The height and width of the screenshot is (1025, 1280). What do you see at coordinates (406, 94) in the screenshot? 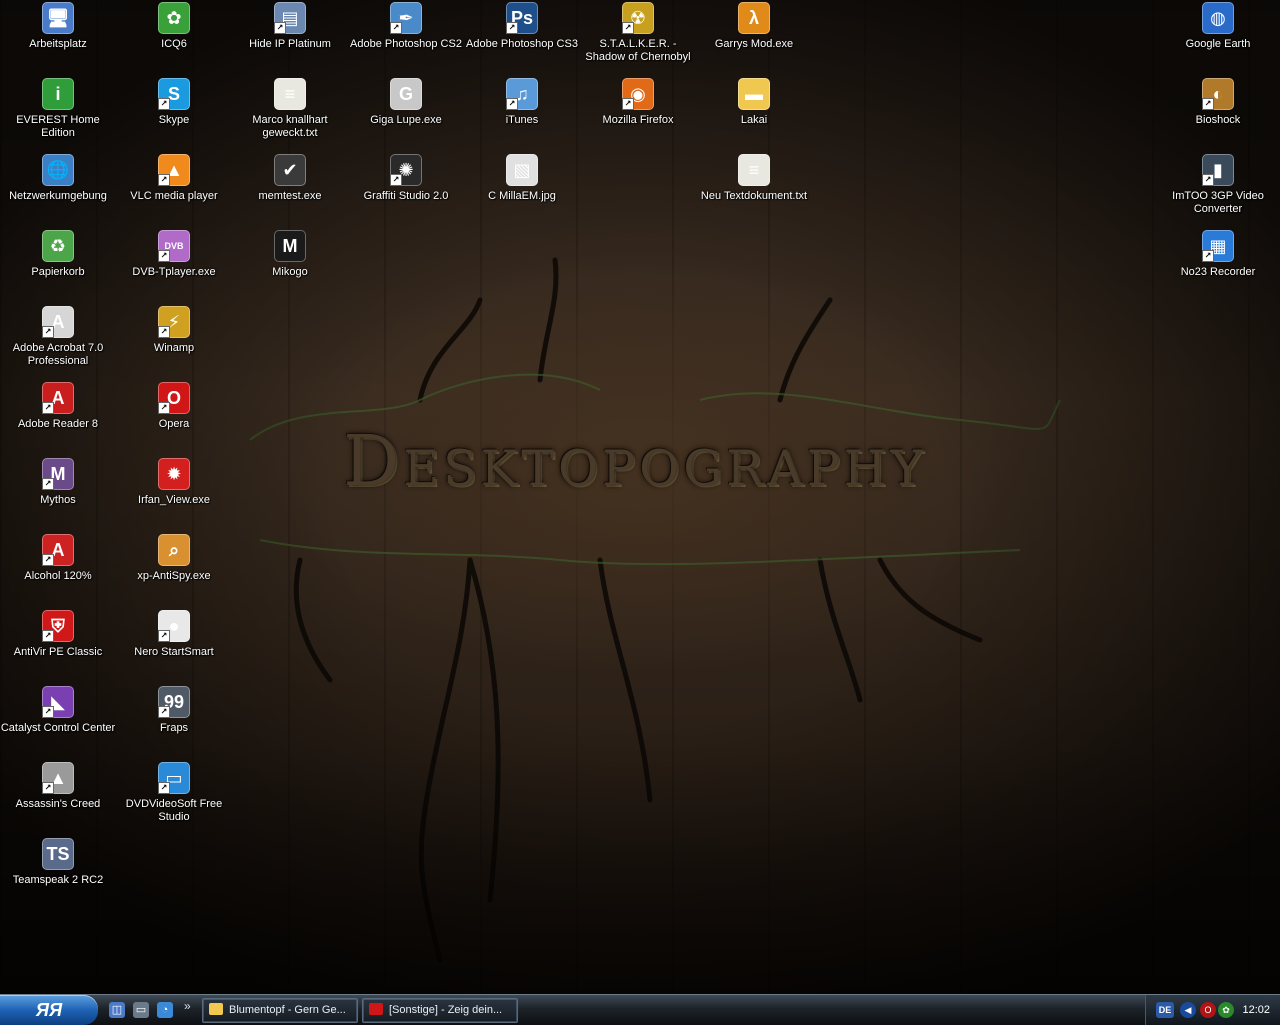
I see `giga-lupe-icon: G` at bounding box center [406, 94].